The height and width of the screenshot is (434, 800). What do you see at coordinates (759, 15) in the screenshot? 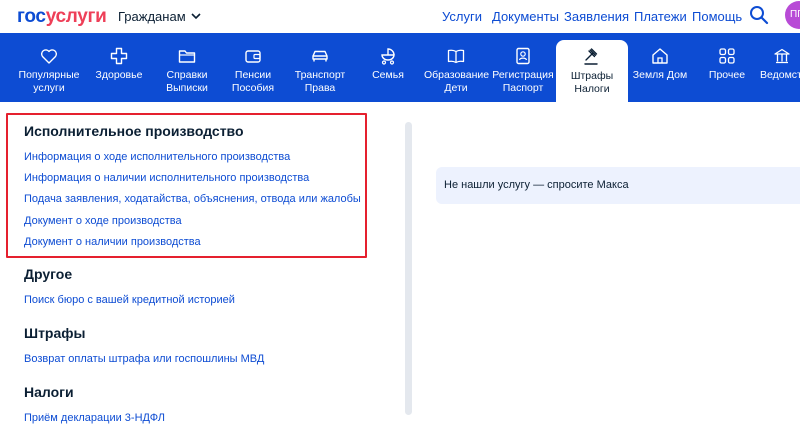
I see `search-icon` at bounding box center [759, 15].